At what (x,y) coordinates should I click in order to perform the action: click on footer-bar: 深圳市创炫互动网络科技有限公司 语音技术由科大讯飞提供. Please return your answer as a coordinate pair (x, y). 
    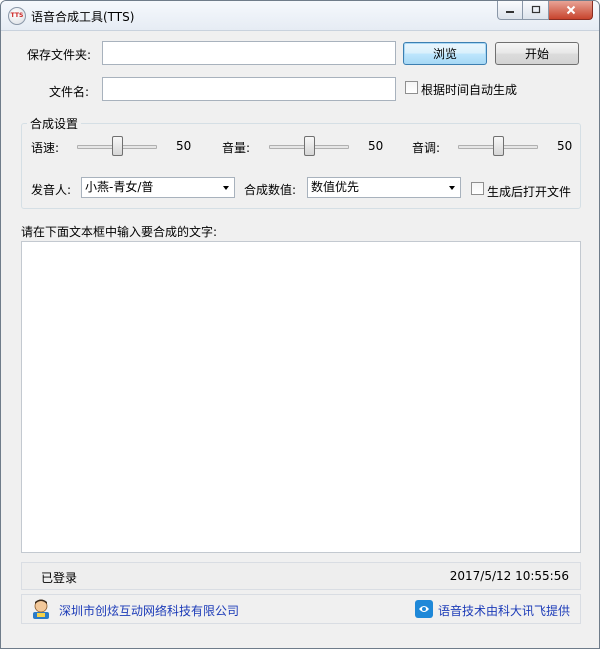
    Looking at the image, I should click on (301, 609).